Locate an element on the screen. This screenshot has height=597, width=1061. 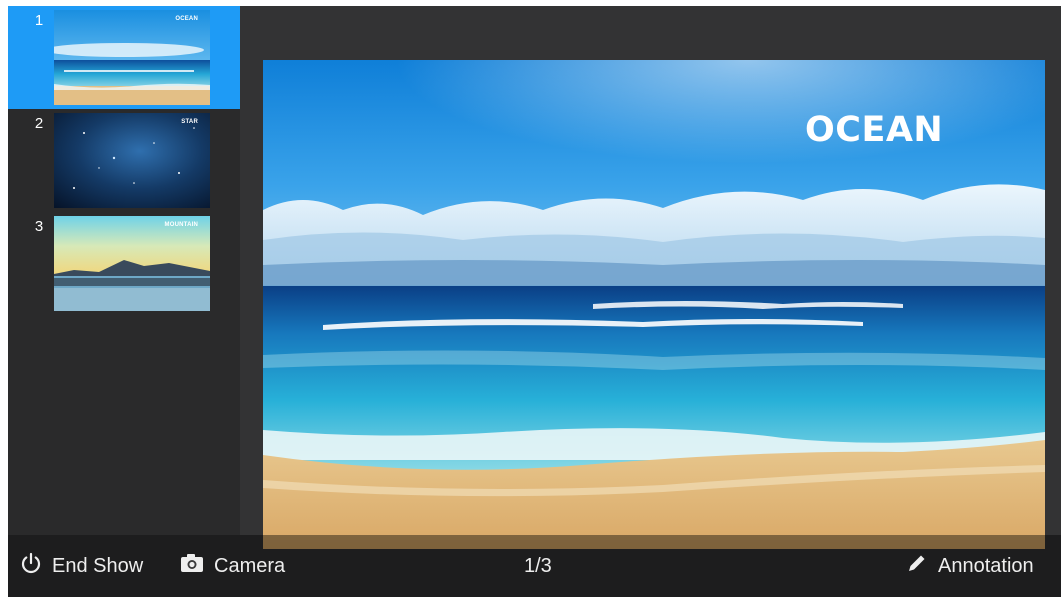
thumbnail-title: OCEAN is located at coordinates (186, 19).